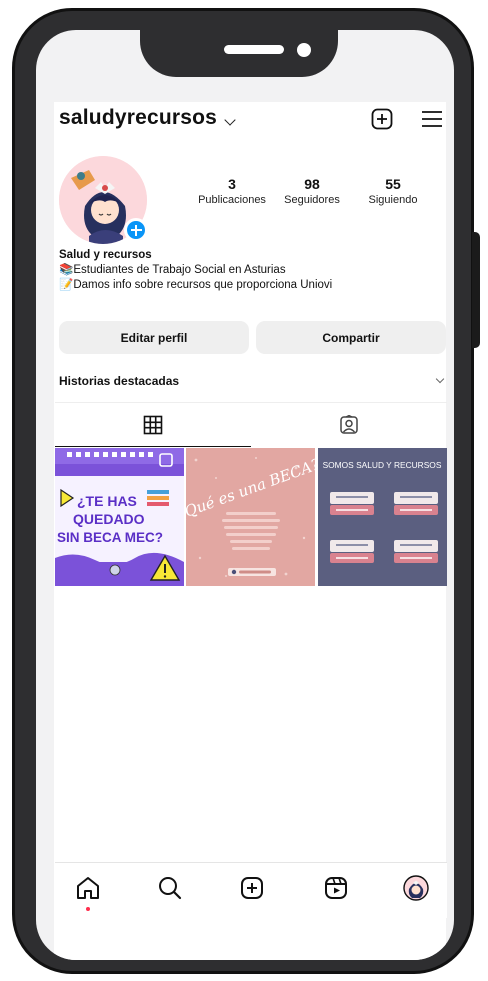  Describe the element at coordinates (170, 888) in the screenshot. I see `search-icon` at that location.